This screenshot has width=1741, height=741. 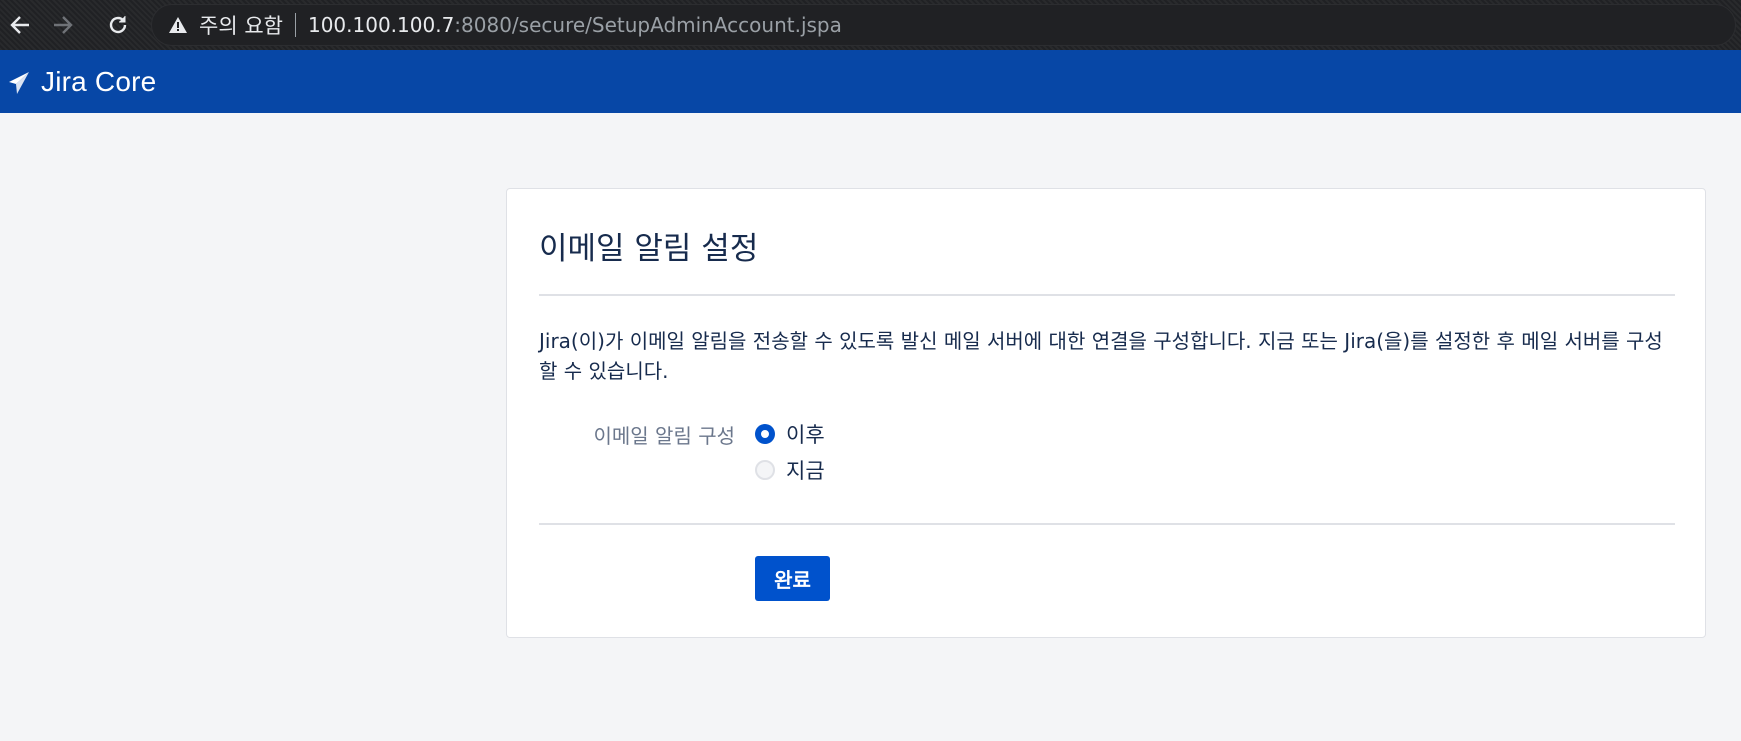 What do you see at coordinates (765, 470) in the screenshot?
I see `radio-now` at bounding box center [765, 470].